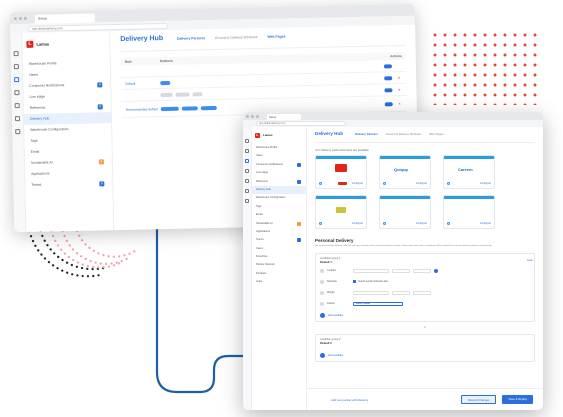 The width and height of the screenshot is (563, 417). I want to click on schedule-text: Search results Schedule date, so click(373, 281).